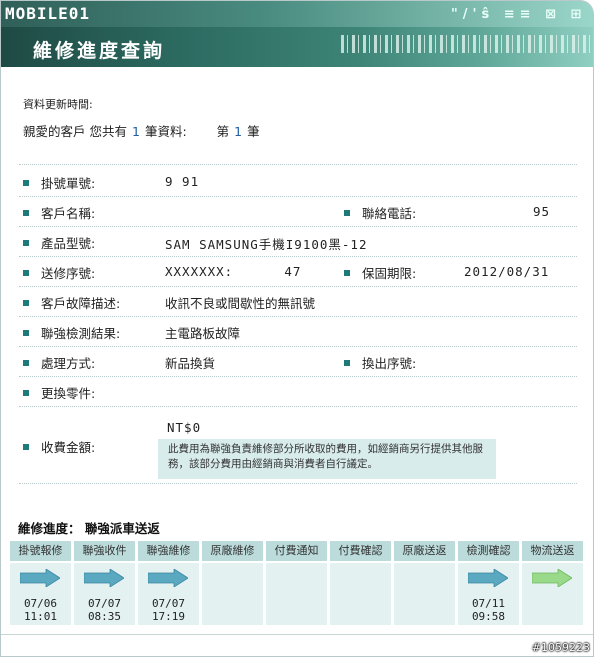  Describe the element at coordinates (58, 104) in the screenshot. I see `update-time-label: 資料更新時間:` at that location.